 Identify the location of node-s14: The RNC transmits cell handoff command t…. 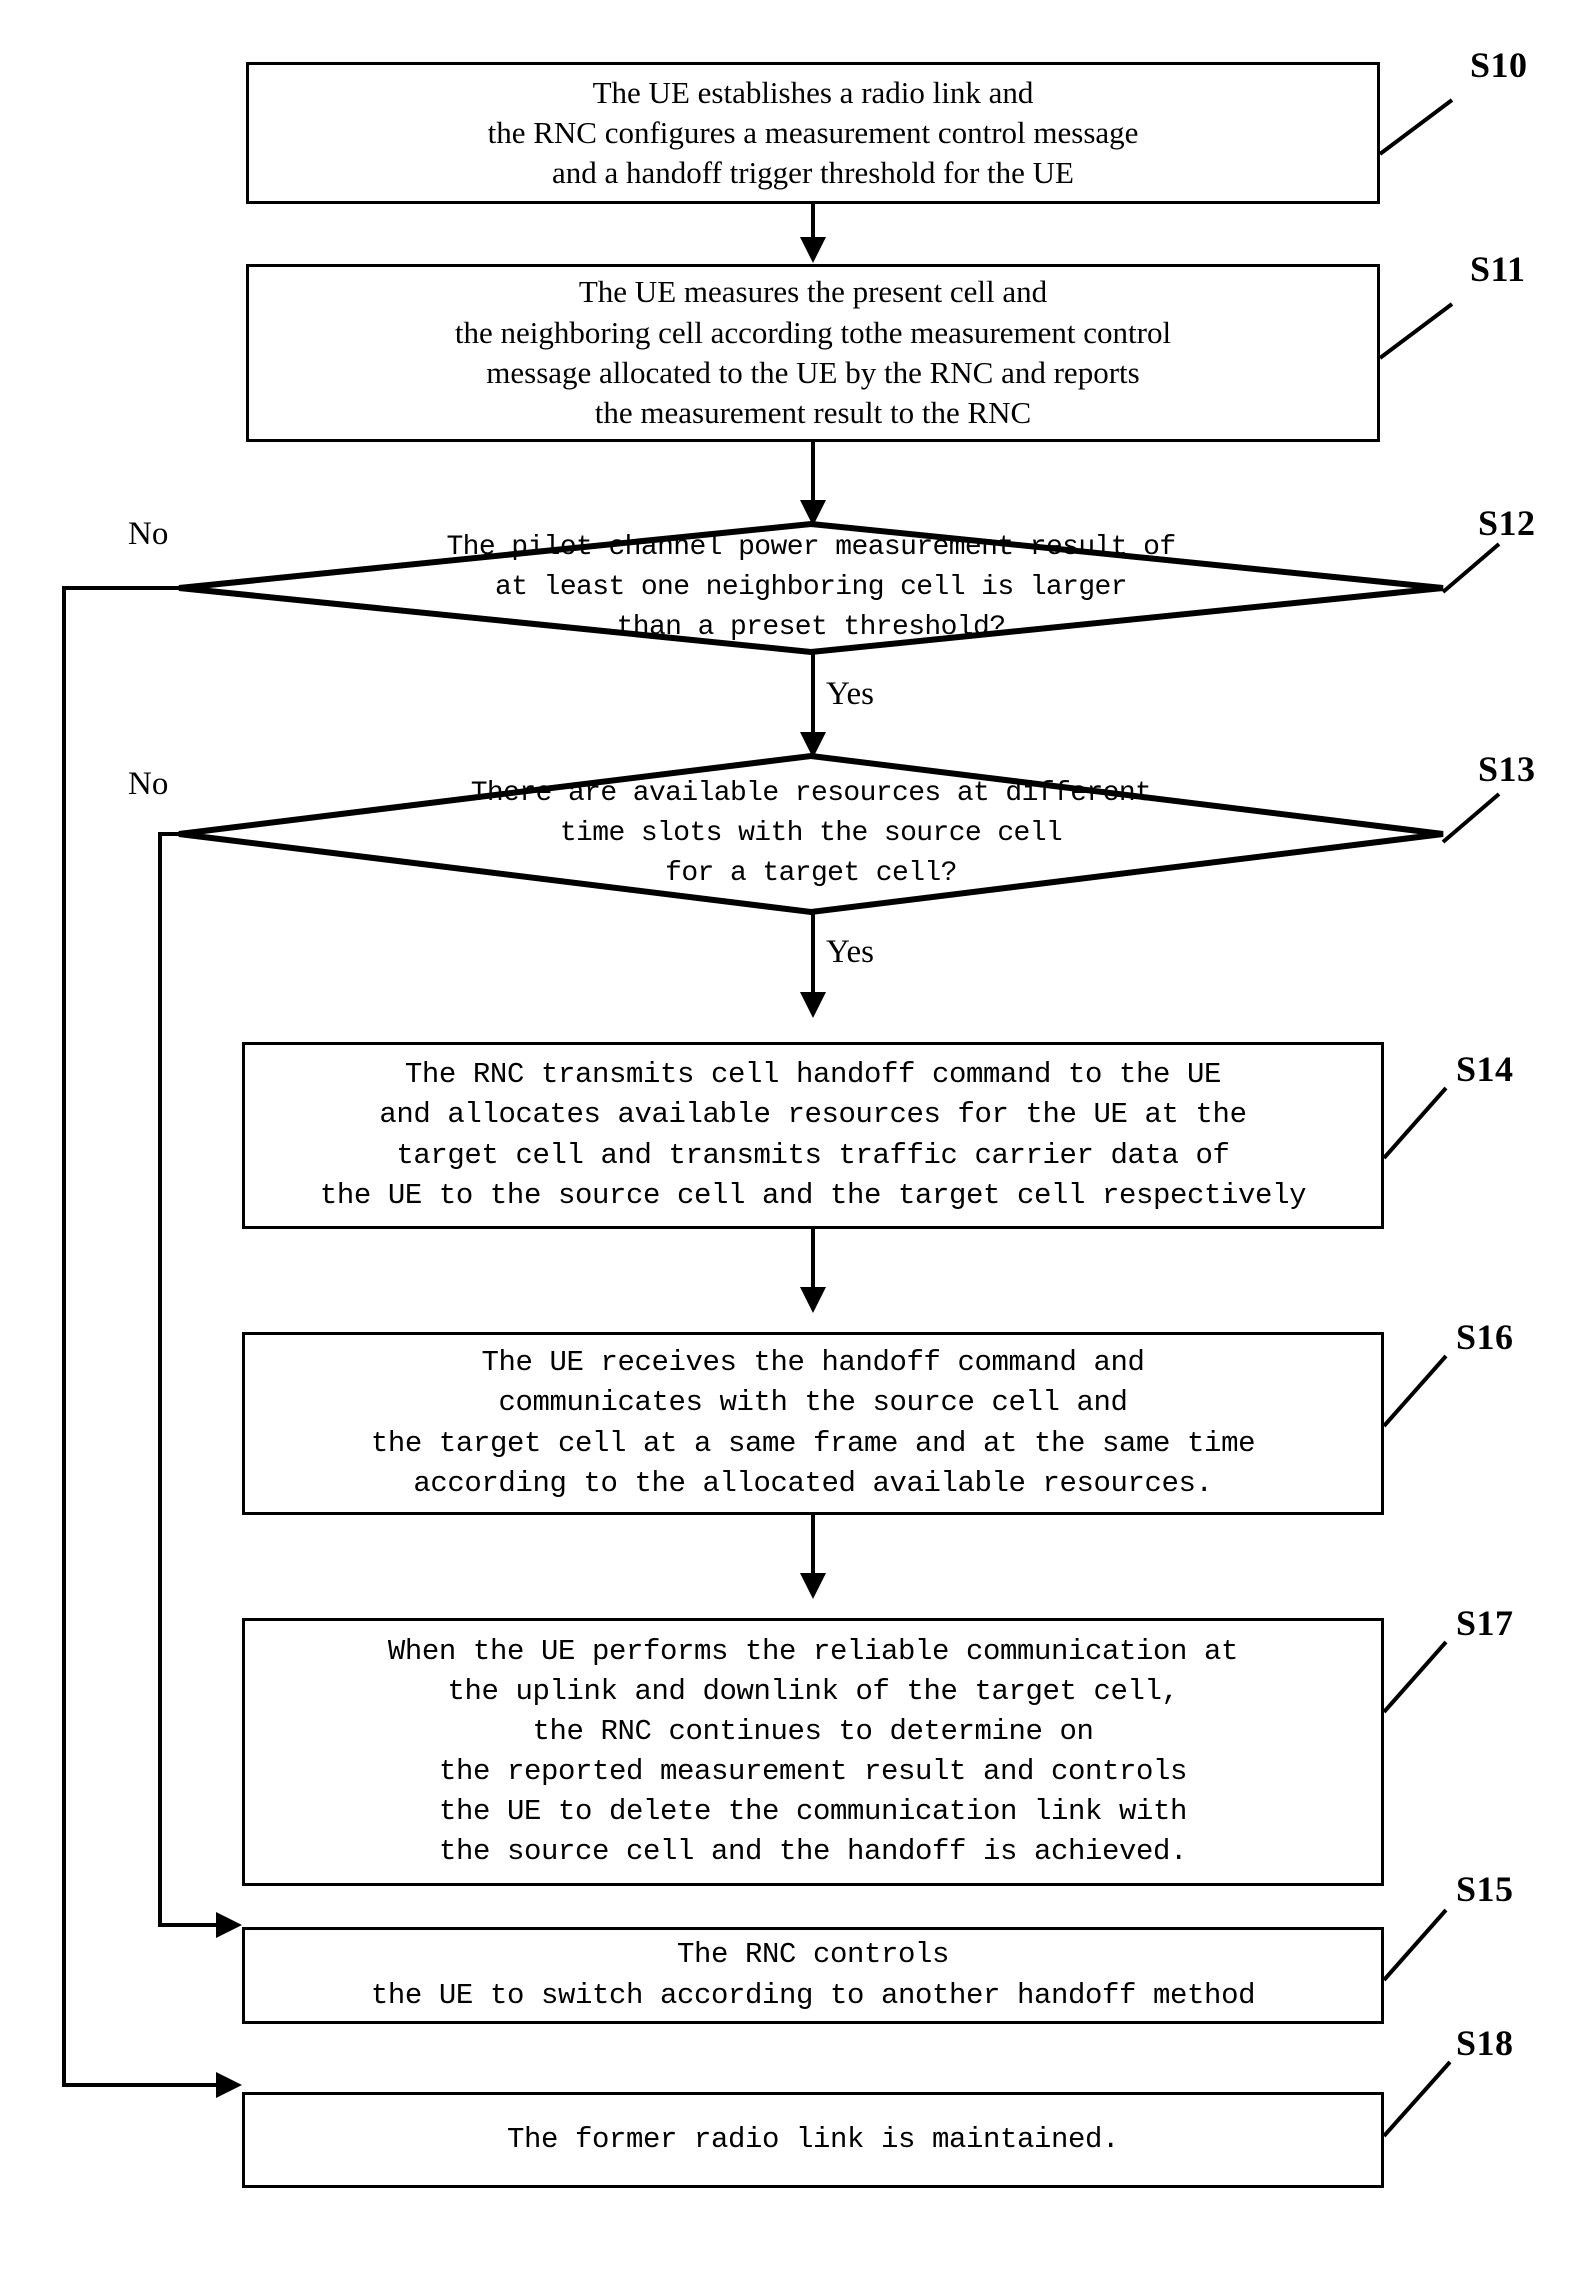
(813, 1135).